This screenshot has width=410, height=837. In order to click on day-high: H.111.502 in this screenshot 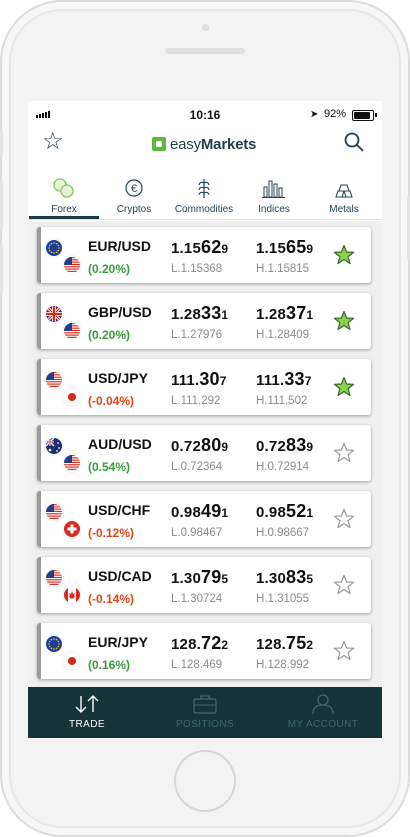, I will do `click(282, 401)`.